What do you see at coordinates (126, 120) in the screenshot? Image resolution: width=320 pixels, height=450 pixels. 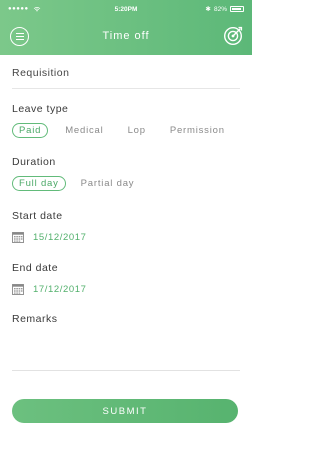 I see `leave-type-section: Leave type Paid Medical Lop Permission` at bounding box center [126, 120].